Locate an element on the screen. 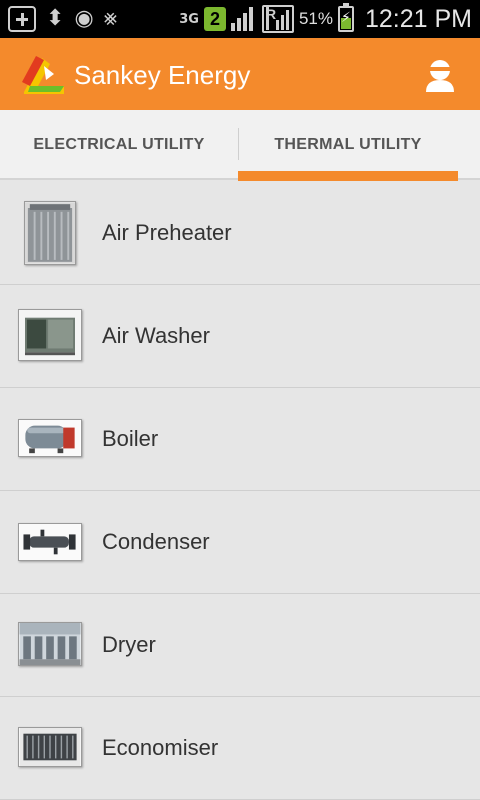  selected-tab-indicator is located at coordinates (348, 176).